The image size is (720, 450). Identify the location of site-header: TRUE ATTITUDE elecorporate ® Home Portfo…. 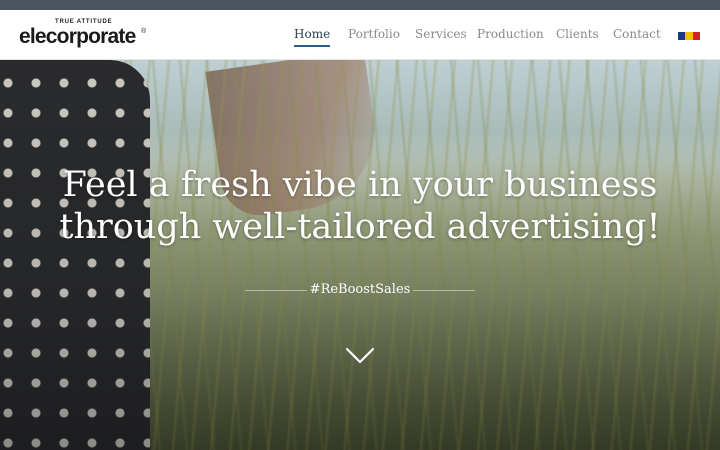
(360, 35).